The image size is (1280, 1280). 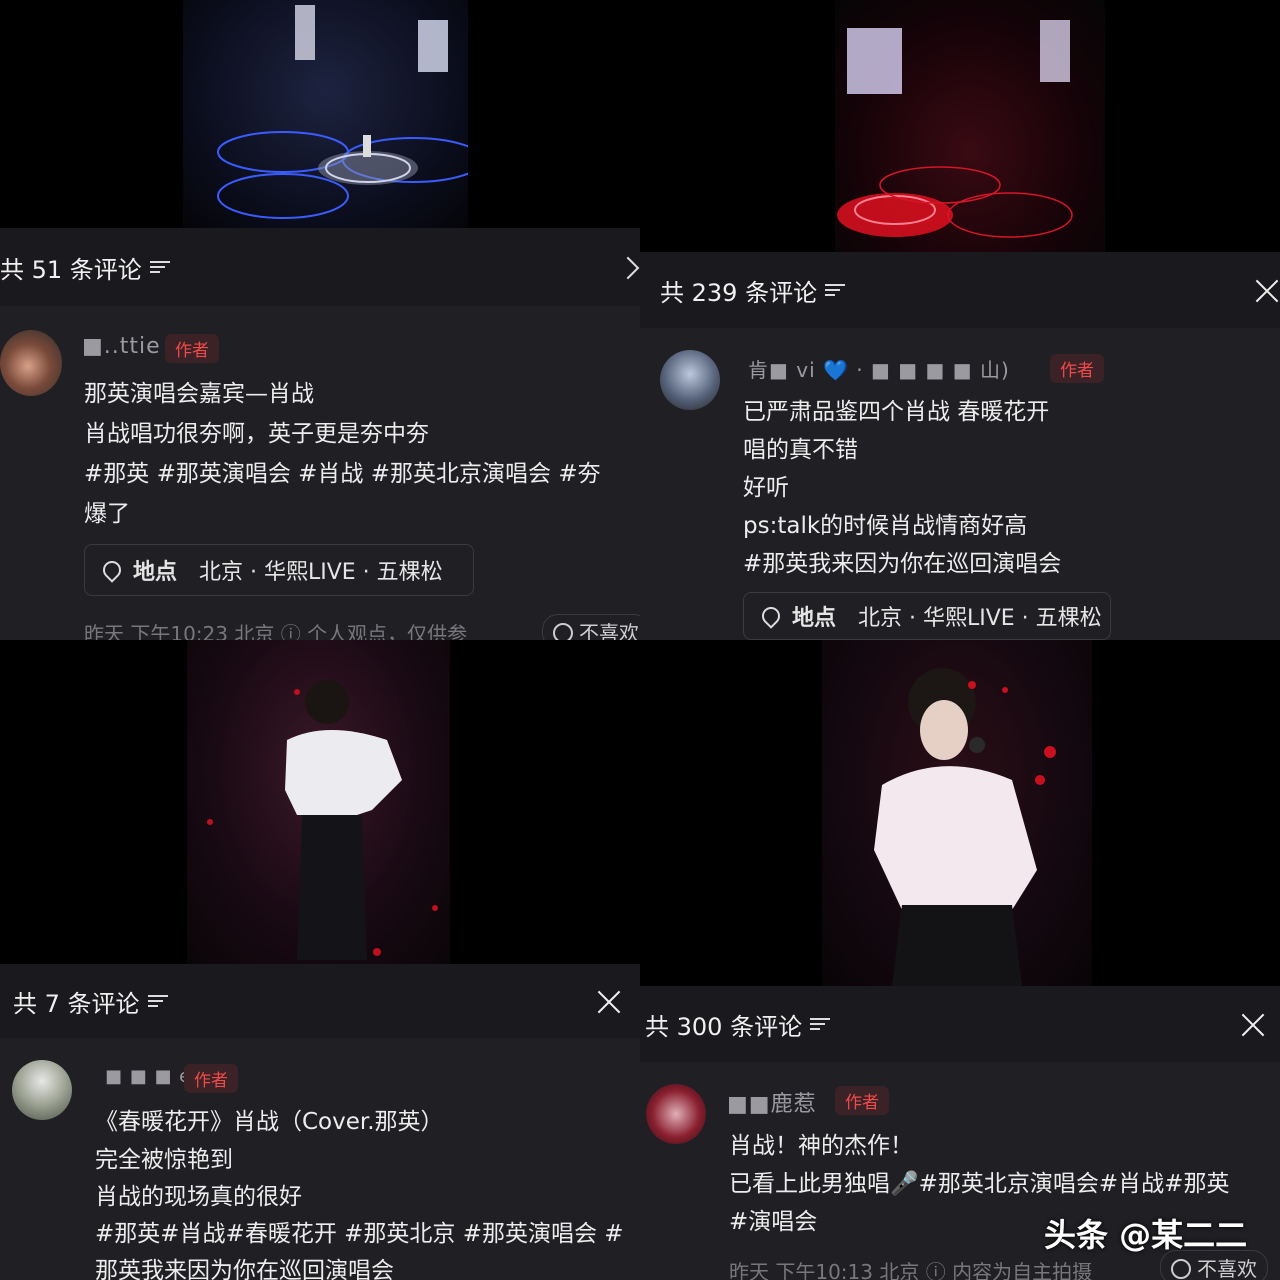 I want to click on dislike-button: 不喜欢, so click(x=591, y=627).